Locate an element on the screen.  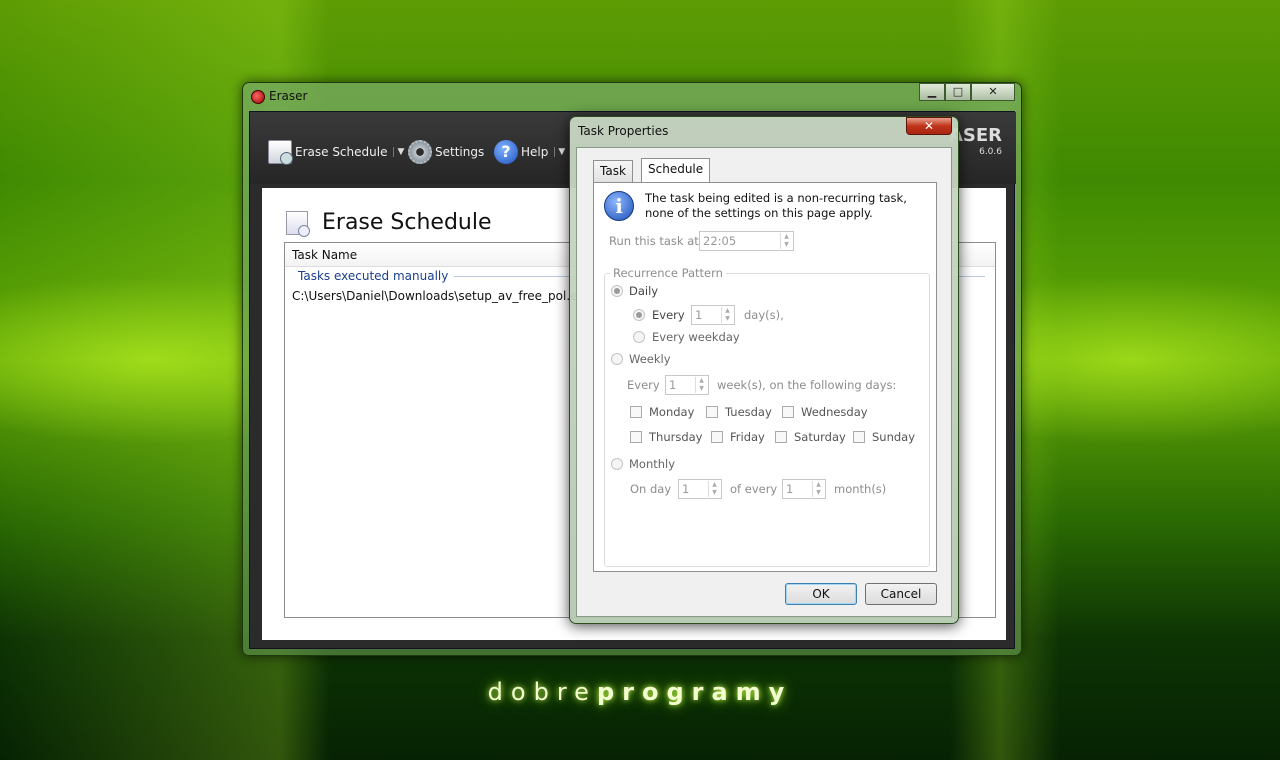
dialog-close-button: ✕ is located at coordinates (929, 126).